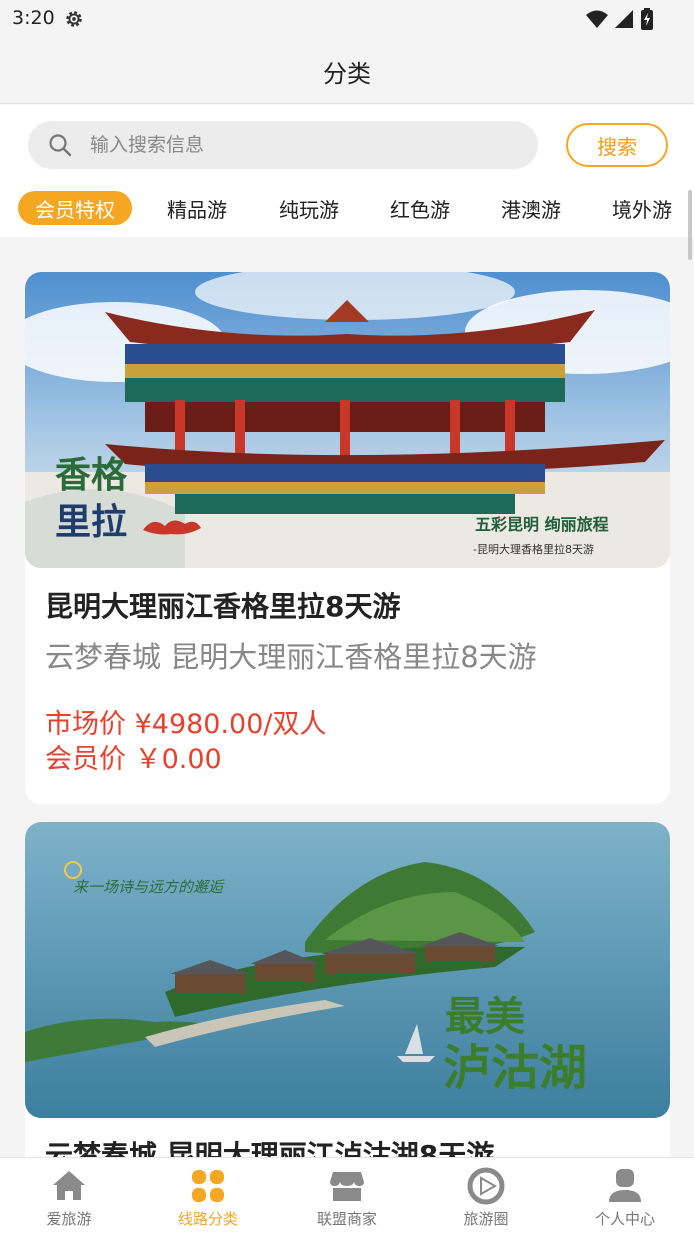 This screenshot has height=1234, width=694. What do you see at coordinates (617, 145) in the screenshot?
I see `search-button: 搜索` at bounding box center [617, 145].